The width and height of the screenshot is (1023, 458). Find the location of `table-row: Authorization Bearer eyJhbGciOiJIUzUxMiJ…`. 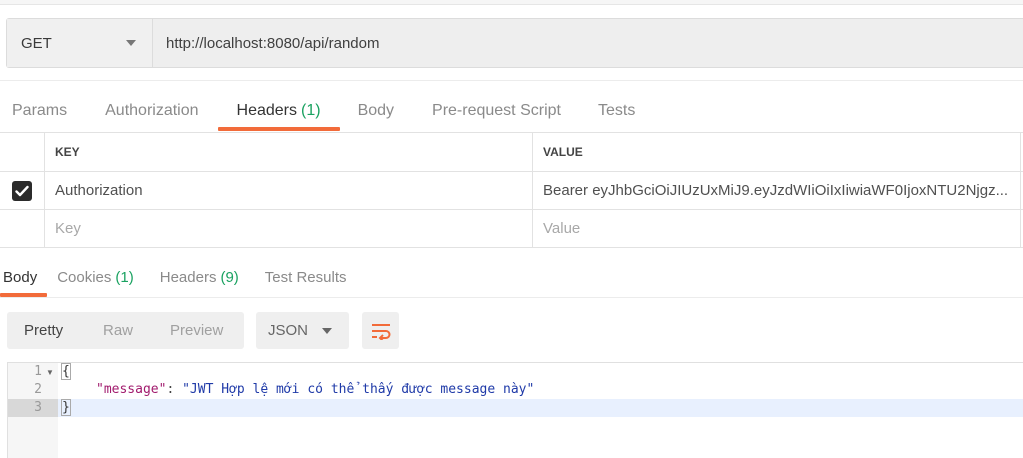

table-row: Authorization Bearer eyJhbGciOiJIUzUxMiJ… is located at coordinates (511, 191).